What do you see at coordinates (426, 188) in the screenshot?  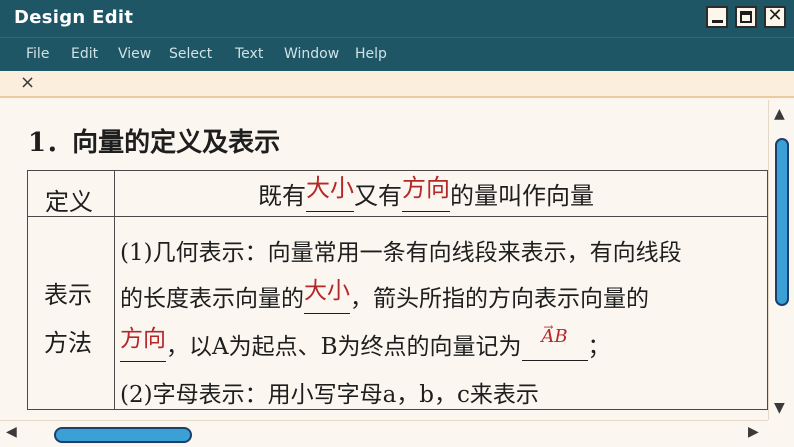 I see `answer-direction: 方向` at bounding box center [426, 188].